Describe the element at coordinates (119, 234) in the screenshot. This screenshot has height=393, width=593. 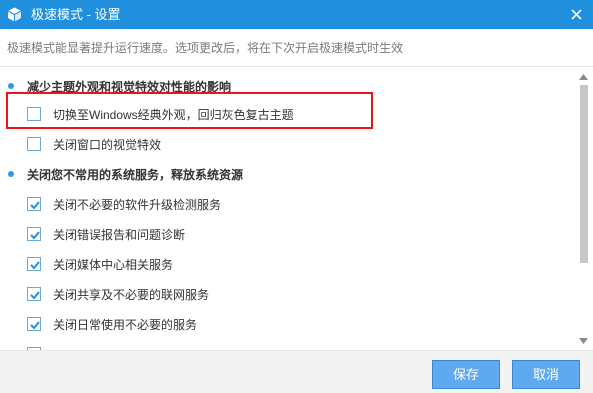
I see `option-label: 关闭错误报告和问题诊断` at that location.